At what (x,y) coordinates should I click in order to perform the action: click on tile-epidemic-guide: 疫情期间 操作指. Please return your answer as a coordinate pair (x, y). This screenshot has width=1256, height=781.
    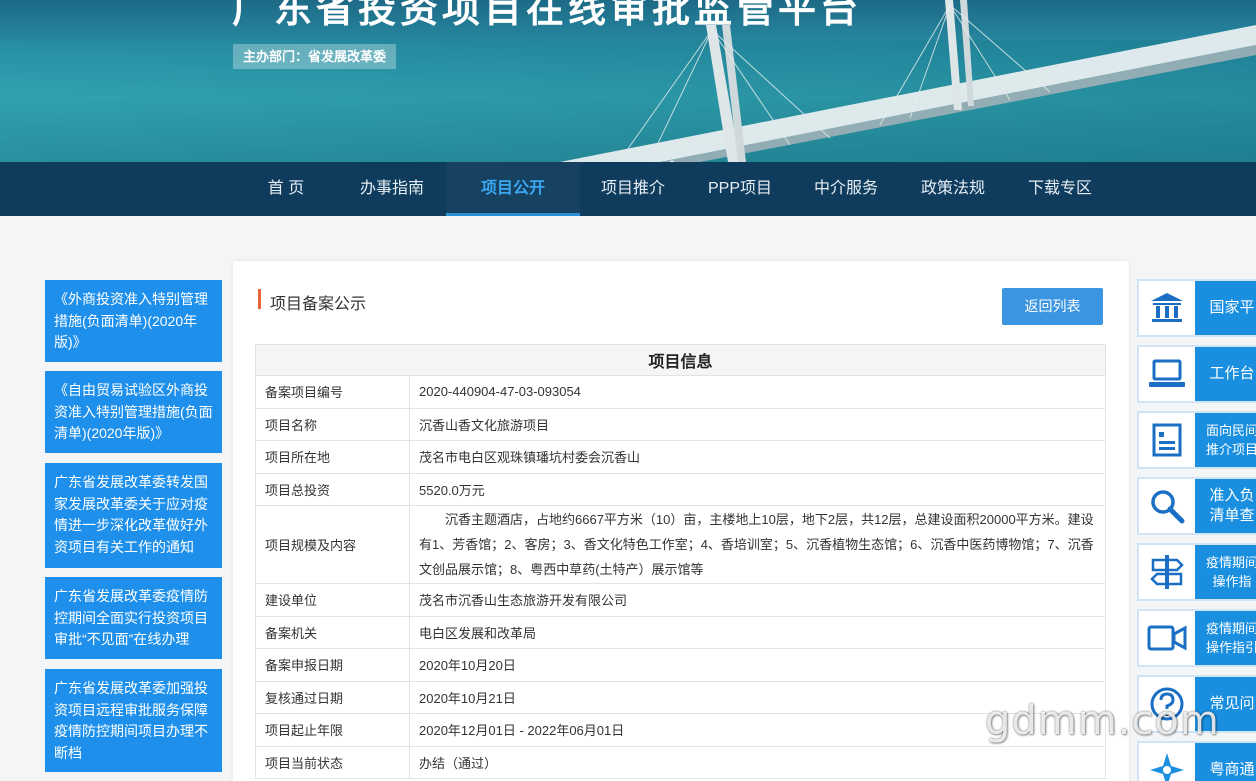
    Looking at the image, I should click on (1196, 572).